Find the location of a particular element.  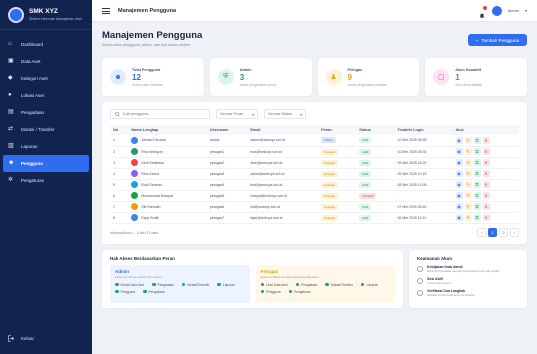

row-number: 2 is located at coordinates (119, 152).